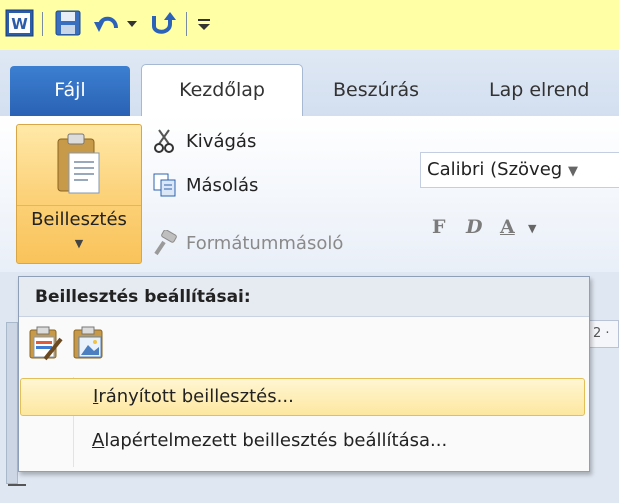  What do you see at coordinates (474, 227) in the screenshot?
I see `italic-button: D` at bounding box center [474, 227].